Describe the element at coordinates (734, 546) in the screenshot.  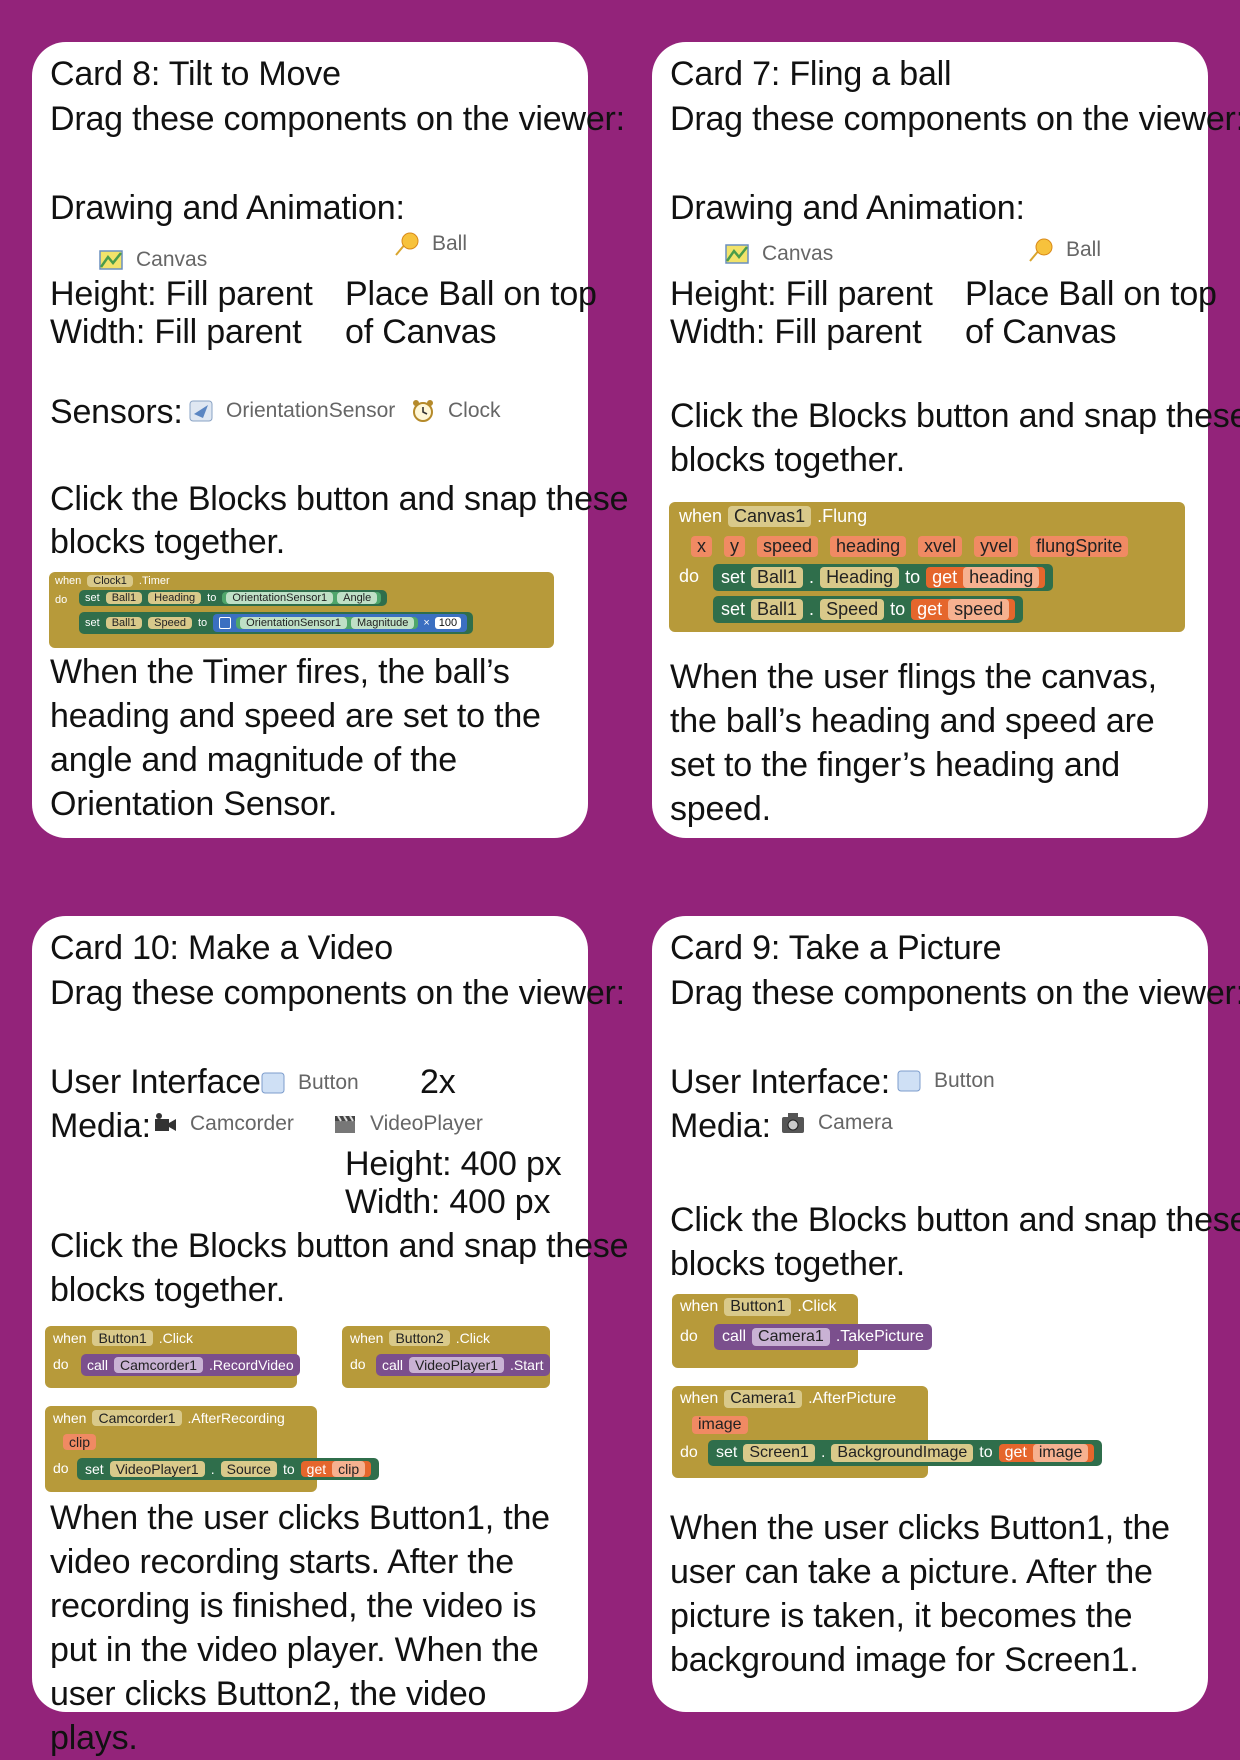
I see `param-y: y` at that location.